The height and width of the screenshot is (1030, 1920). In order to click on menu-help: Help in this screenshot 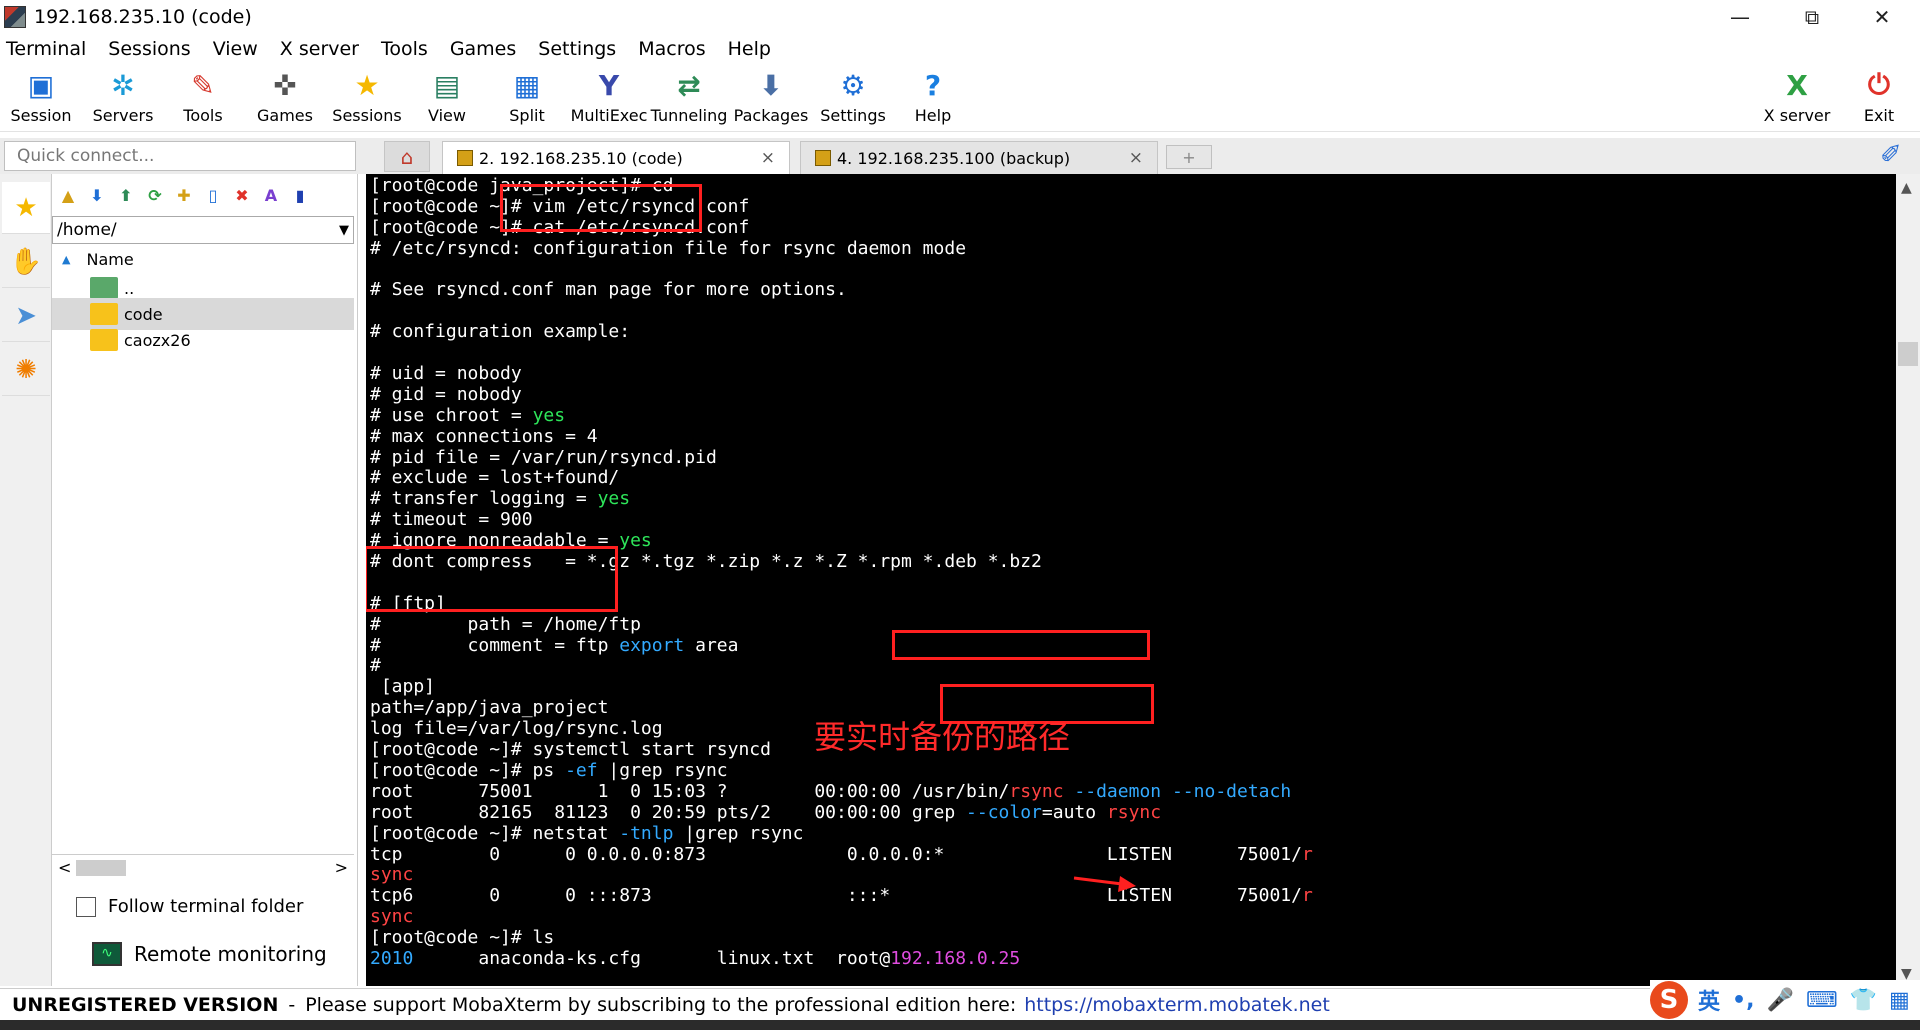, I will do `click(749, 49)`.